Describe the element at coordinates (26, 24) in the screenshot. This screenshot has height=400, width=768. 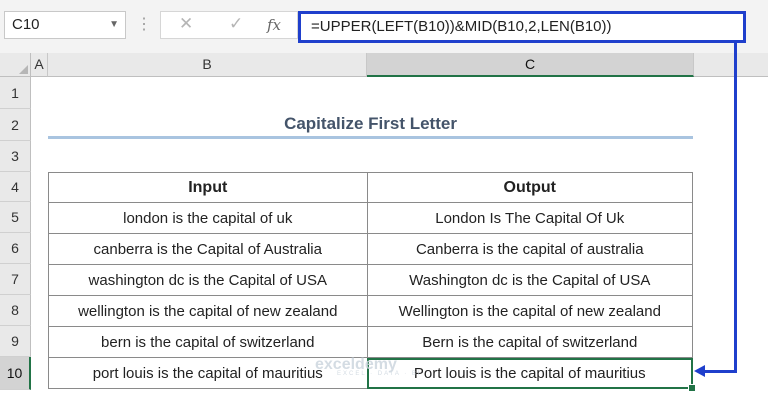
I see `name-box-value: C10` at that location.